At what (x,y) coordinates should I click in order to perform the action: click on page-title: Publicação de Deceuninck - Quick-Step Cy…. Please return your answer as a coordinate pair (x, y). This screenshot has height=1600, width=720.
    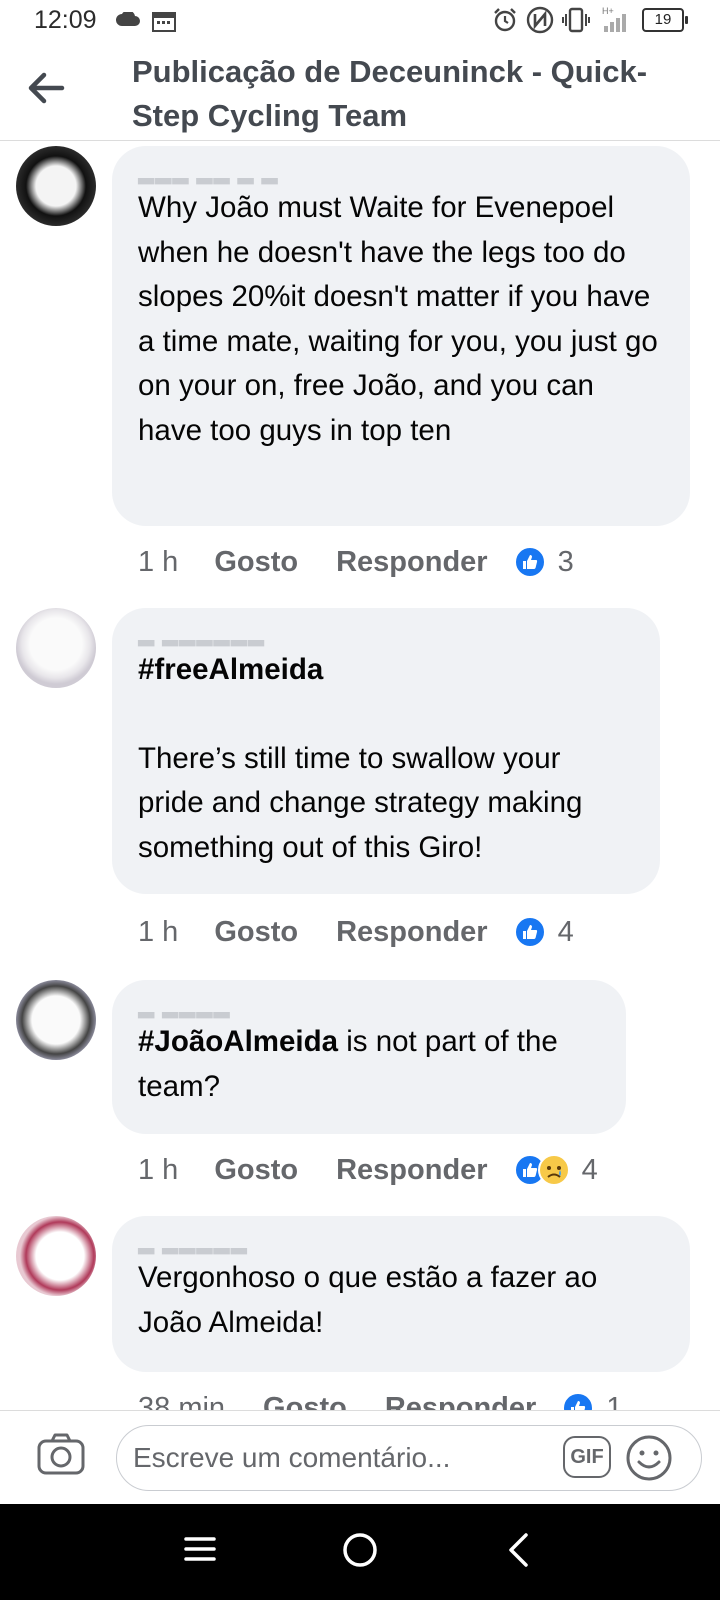
    Looking at the image, I should click on (390, 93).